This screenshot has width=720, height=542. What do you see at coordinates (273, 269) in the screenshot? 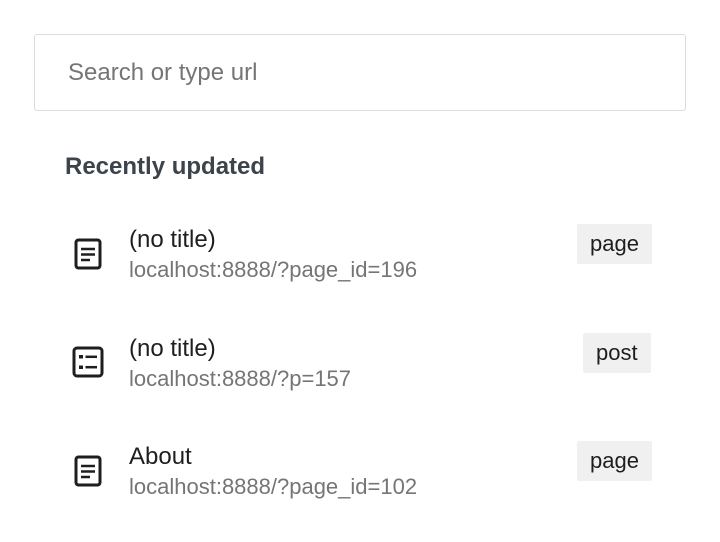
I see `item-url: localhost:8888/?page_id=196` at bounding box center [273, 269].